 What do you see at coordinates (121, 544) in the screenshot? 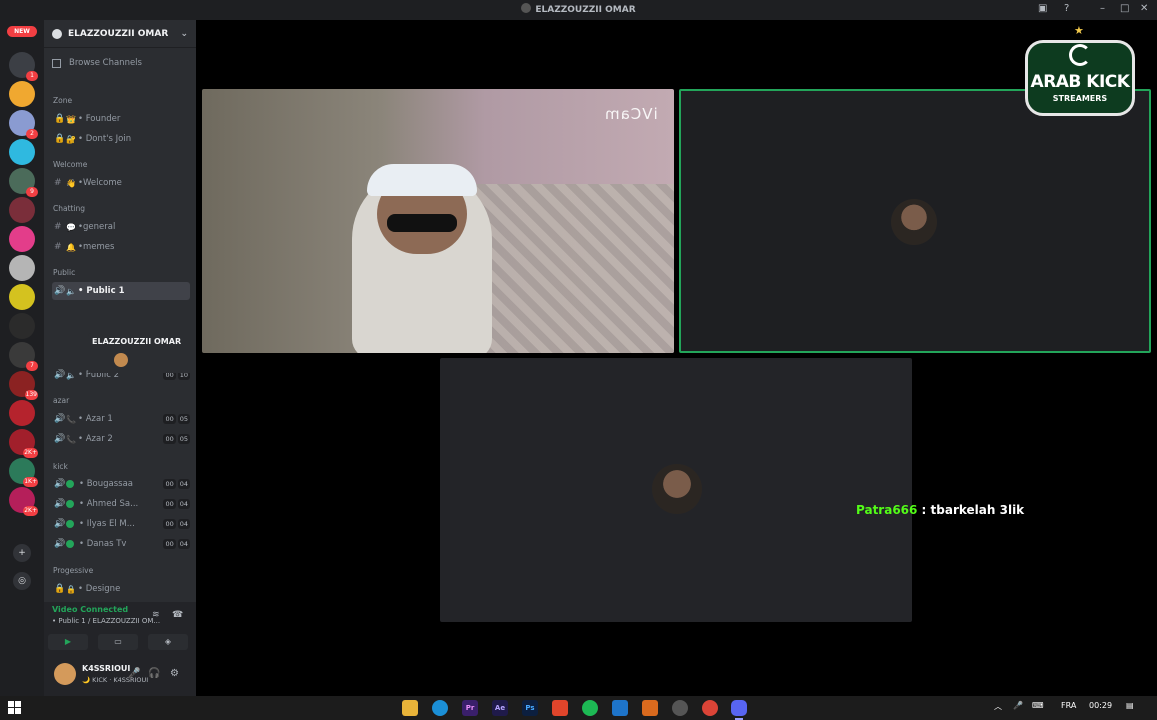
I see `channel-item: 🔊 • Danas Tv 00 04` at bounding box center [121, 544].